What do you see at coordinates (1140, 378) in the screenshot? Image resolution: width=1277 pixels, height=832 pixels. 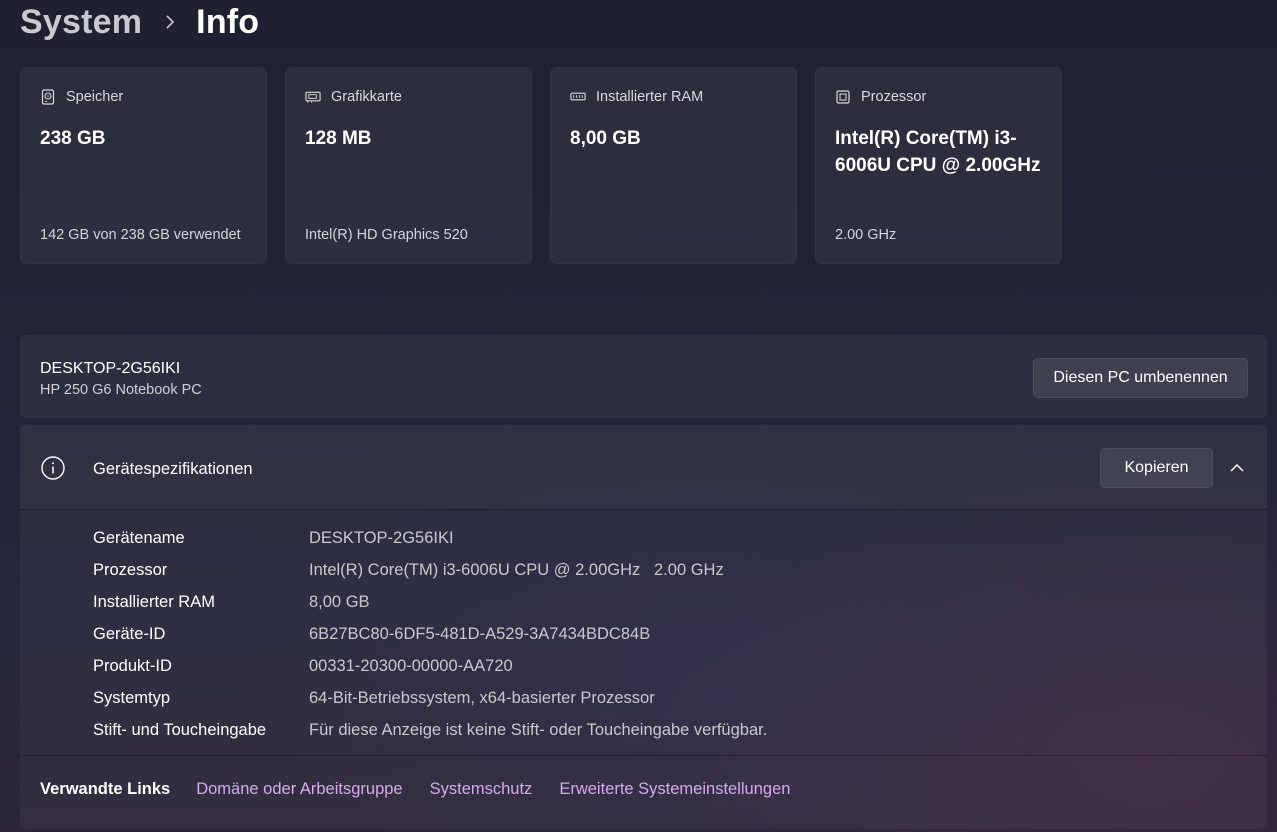 I see `rename-pc-button: Diesen PC umbenennen` at bounding box center [1140, 378].